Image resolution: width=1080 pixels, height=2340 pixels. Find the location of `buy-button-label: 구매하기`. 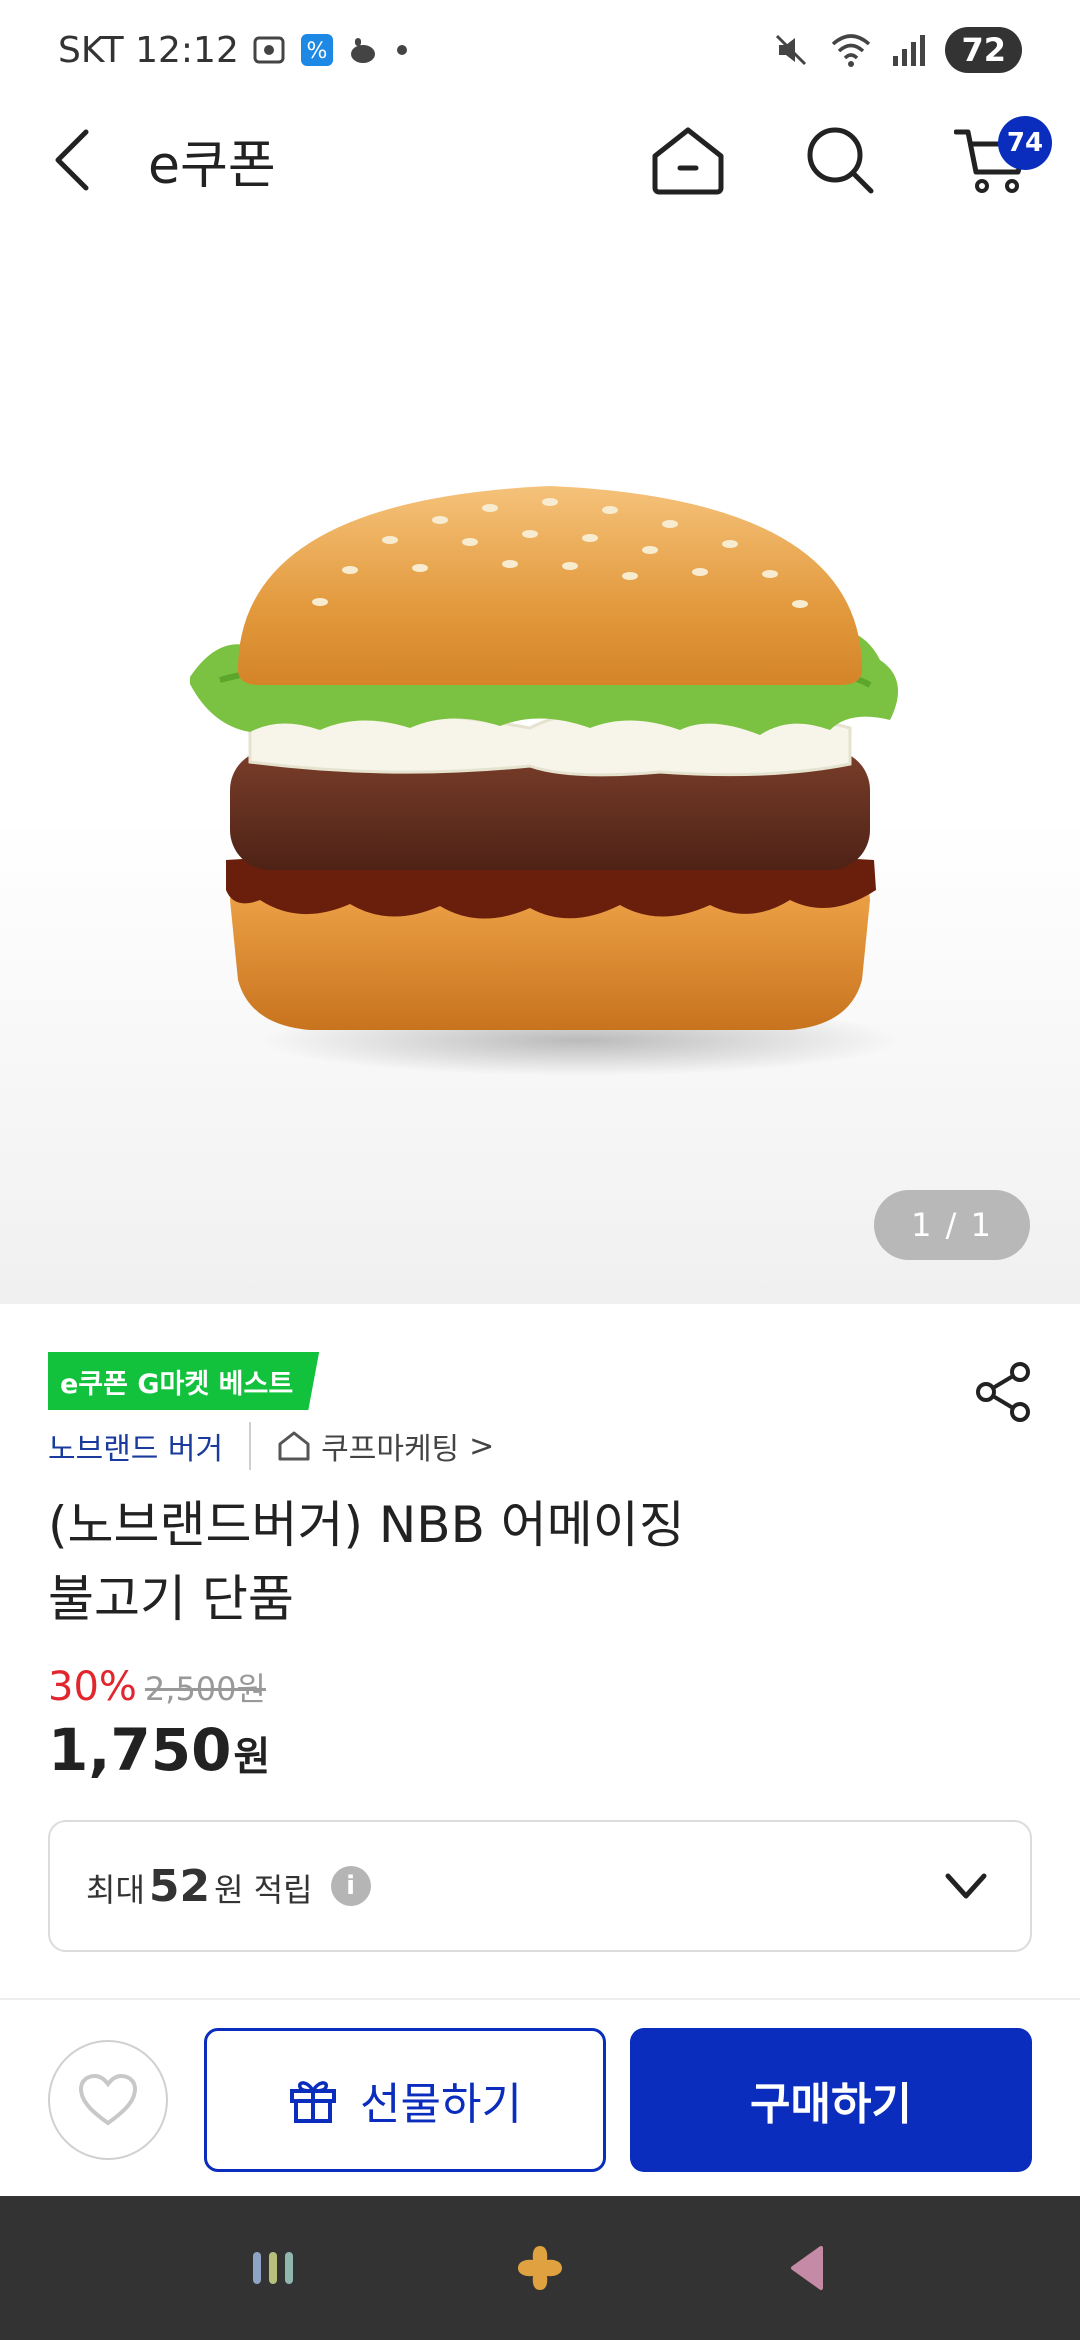

buy-button-label: 구매하기 is located at coordinates (831, 2104).